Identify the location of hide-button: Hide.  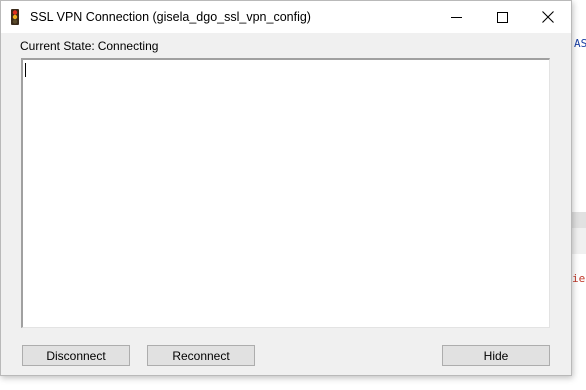
(496, 355).